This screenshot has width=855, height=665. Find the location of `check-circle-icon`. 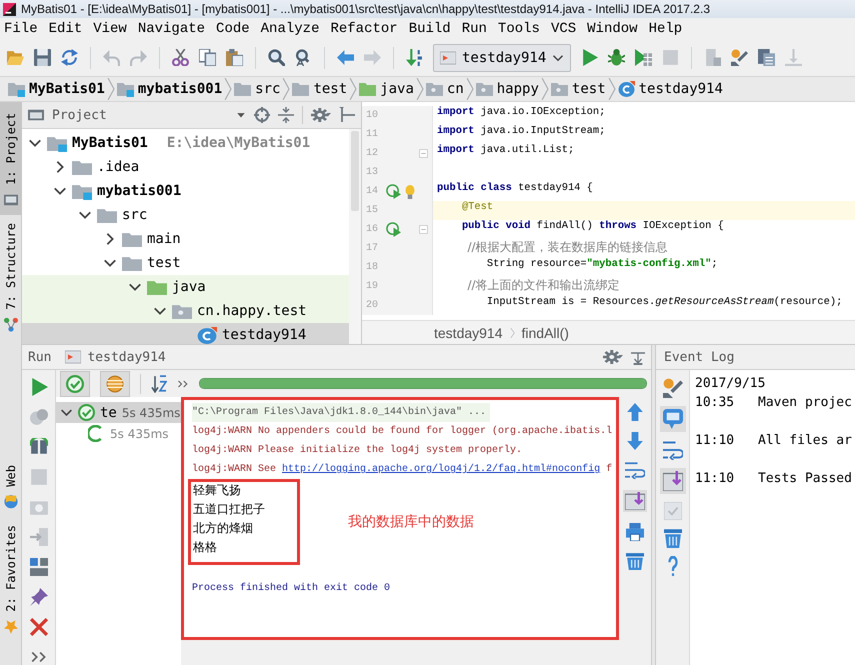

check-circle-icon is located at coordinates (75, 383).